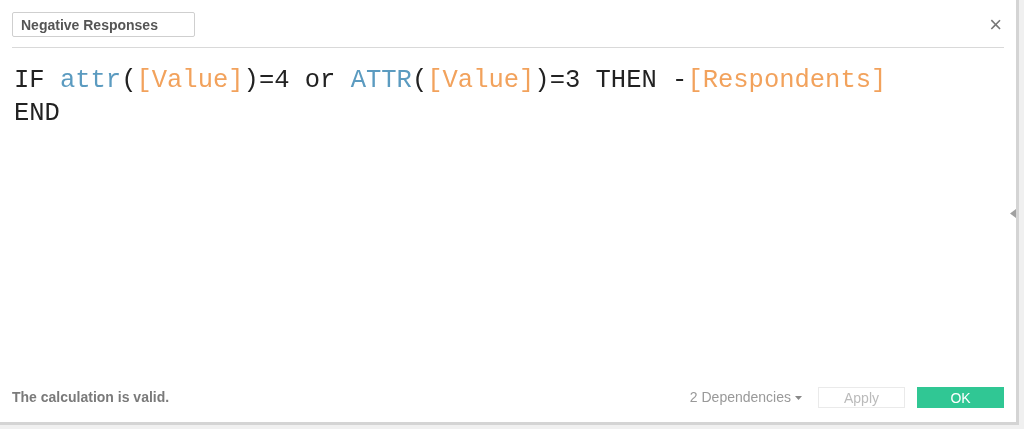  I want to click on validation-status: The calculation is valid., so click(91, 397).